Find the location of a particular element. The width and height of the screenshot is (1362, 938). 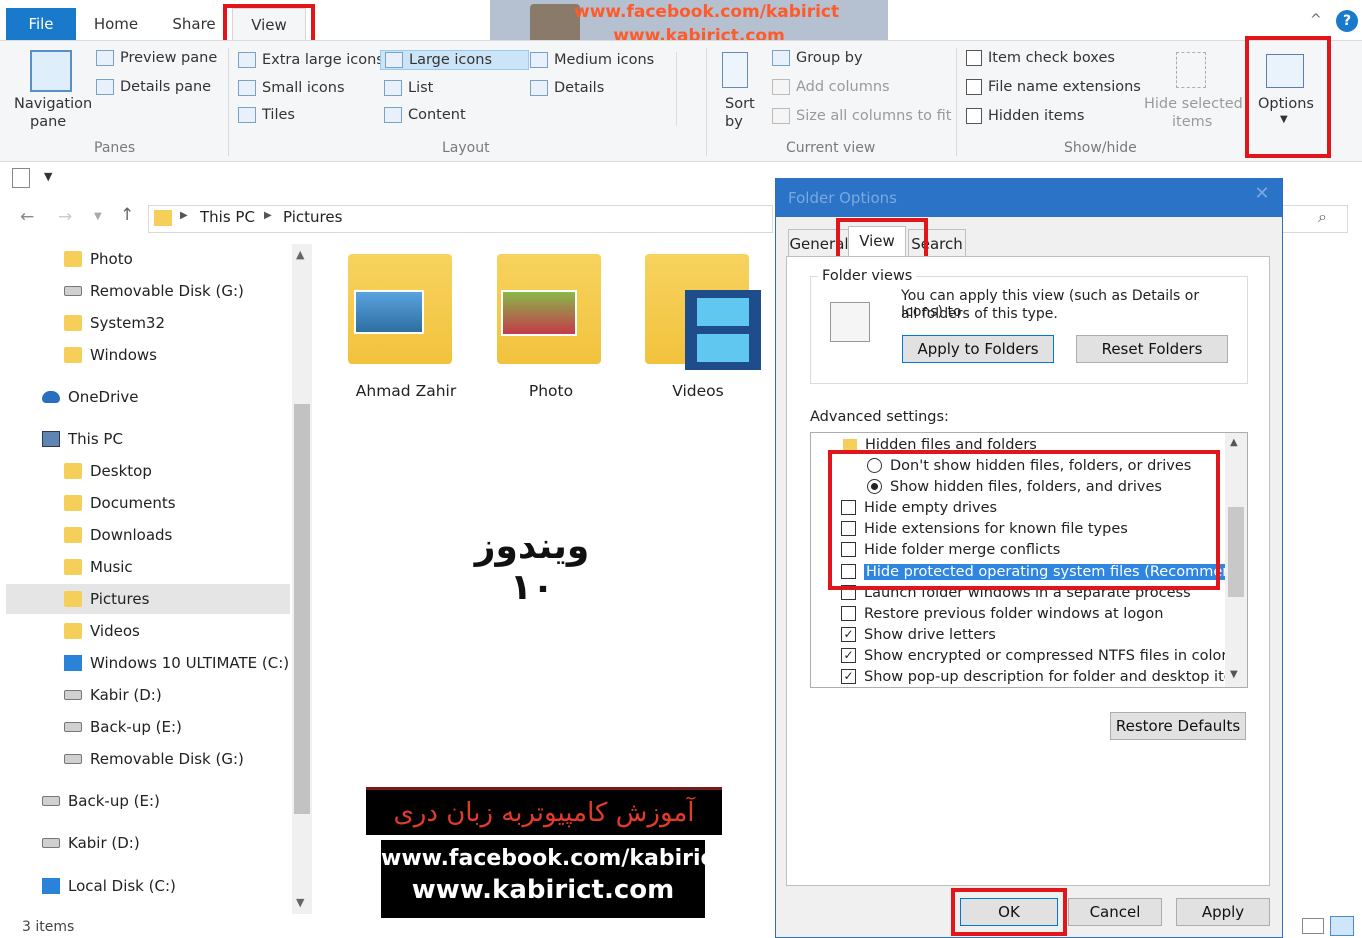

nav-item-windows-c: Windows 10 ULTIMATE (C:) is located at coordinates (176, 663).